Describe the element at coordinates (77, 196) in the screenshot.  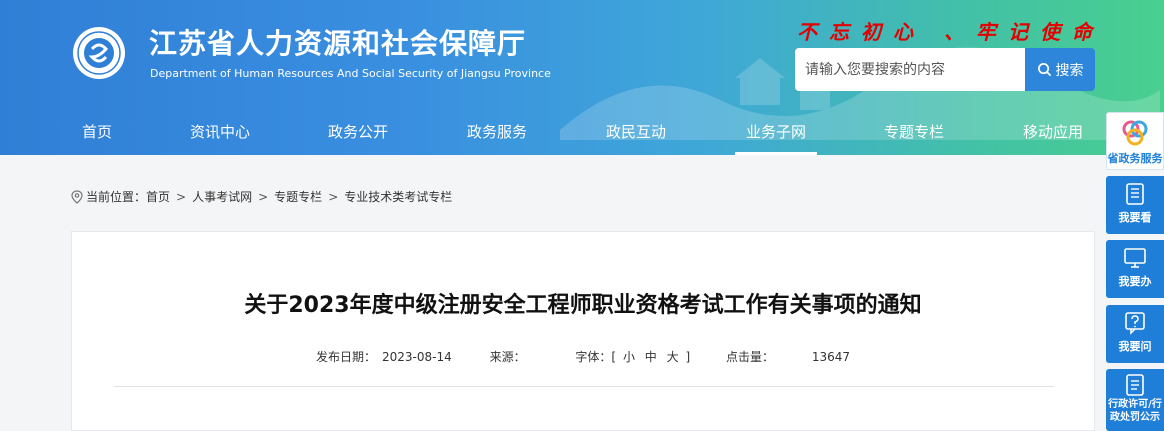
I see `location-pin-icon` at that location.